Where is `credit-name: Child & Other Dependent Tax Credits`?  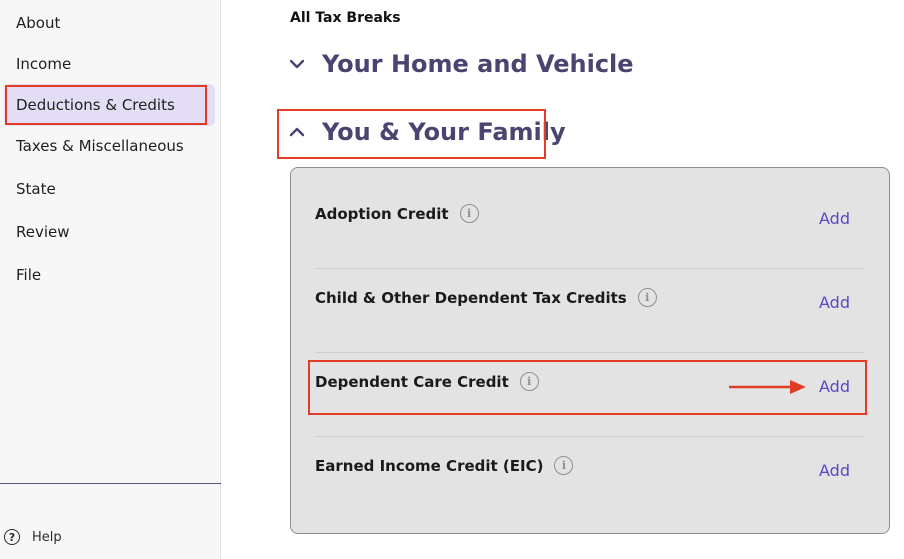
credit-name: Child & Other Dependent Tax Credits is located at coordinates (471, 297).